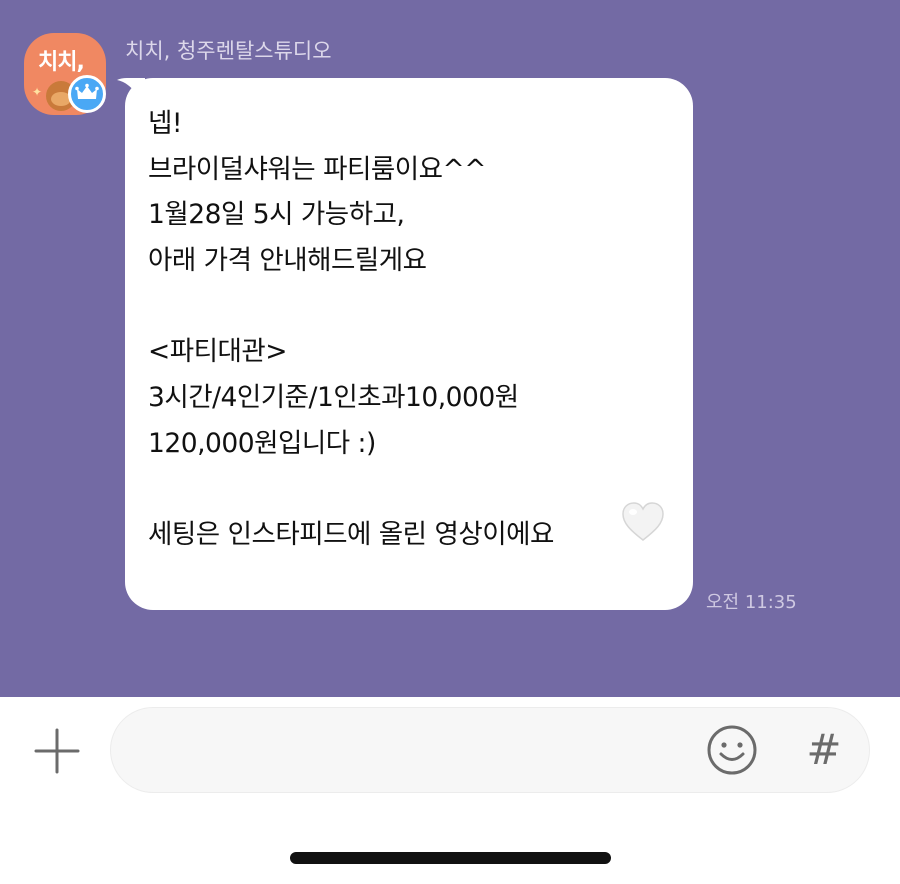  Describe the element at coordinates (37, 92) in the screenshot. I see `sparkle-icon: ✦` at that location.